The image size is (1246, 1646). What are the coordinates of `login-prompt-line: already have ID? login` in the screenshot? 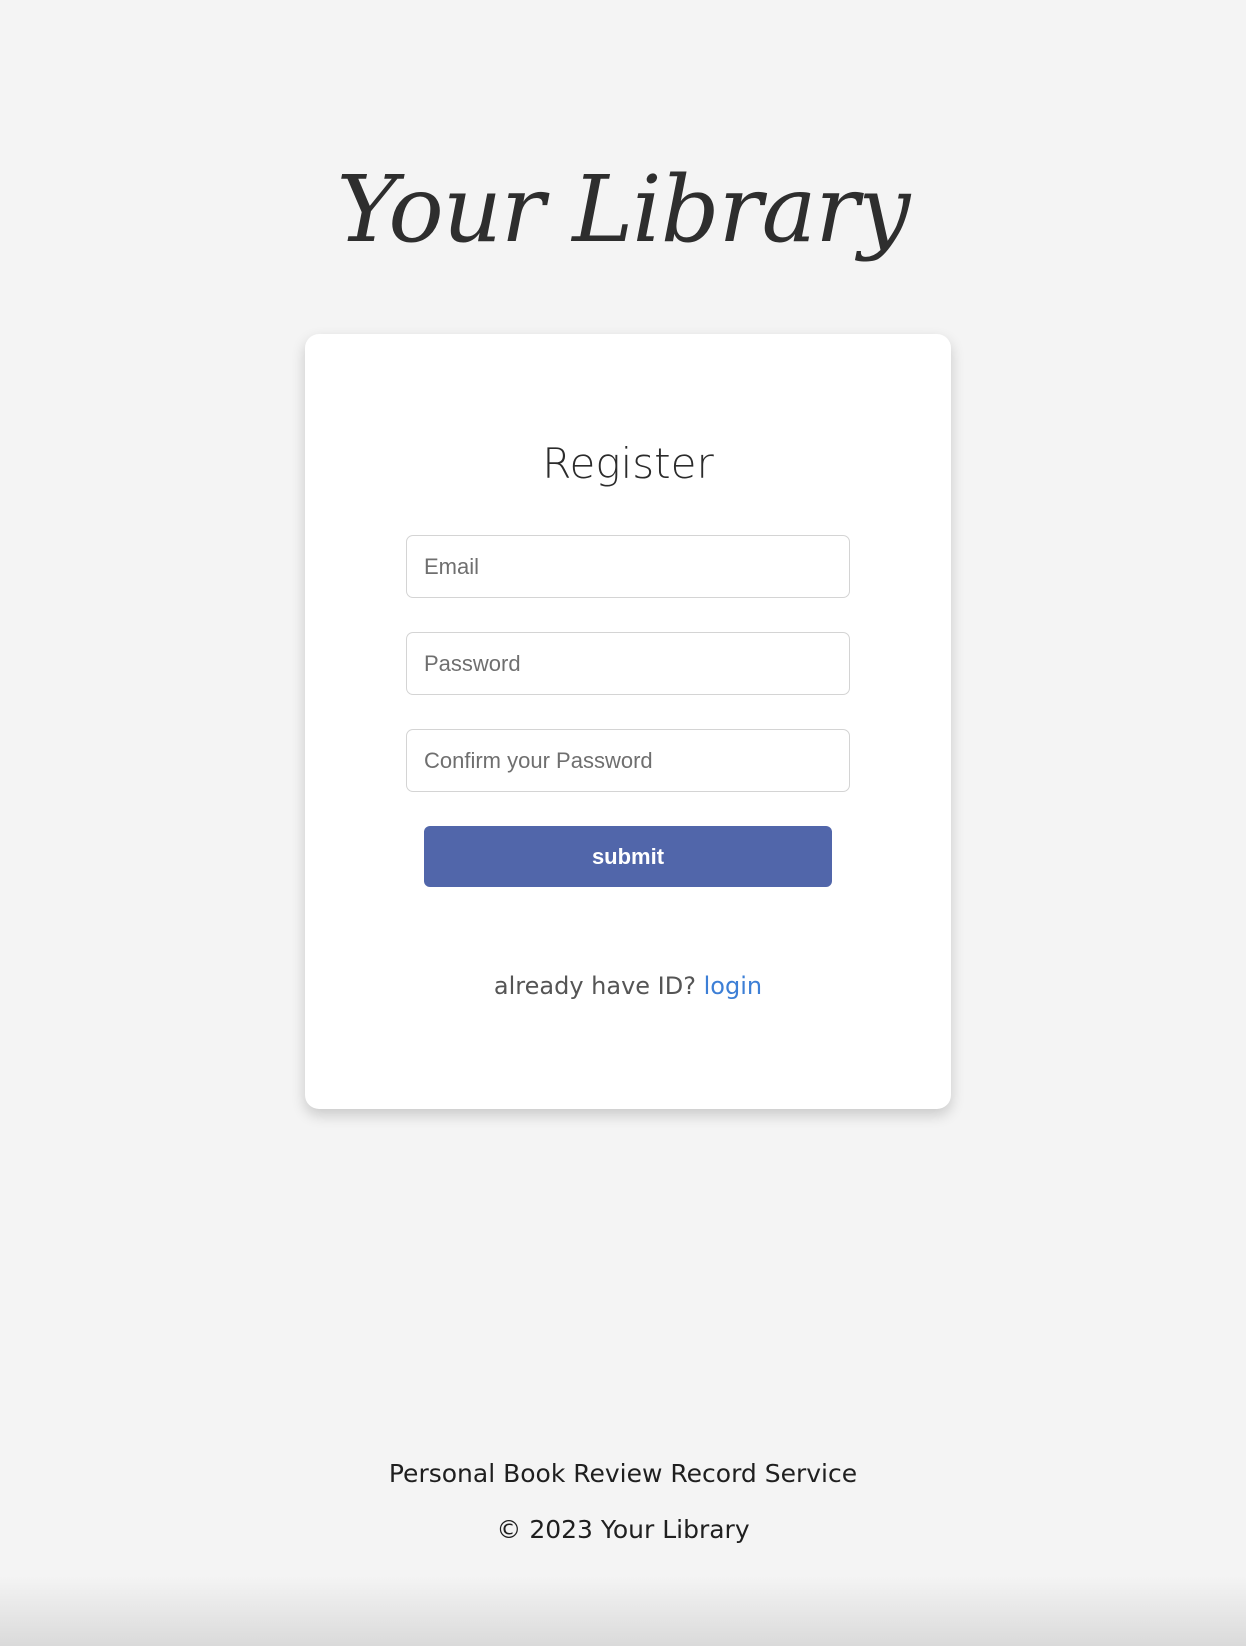 It's located at (628, 986).